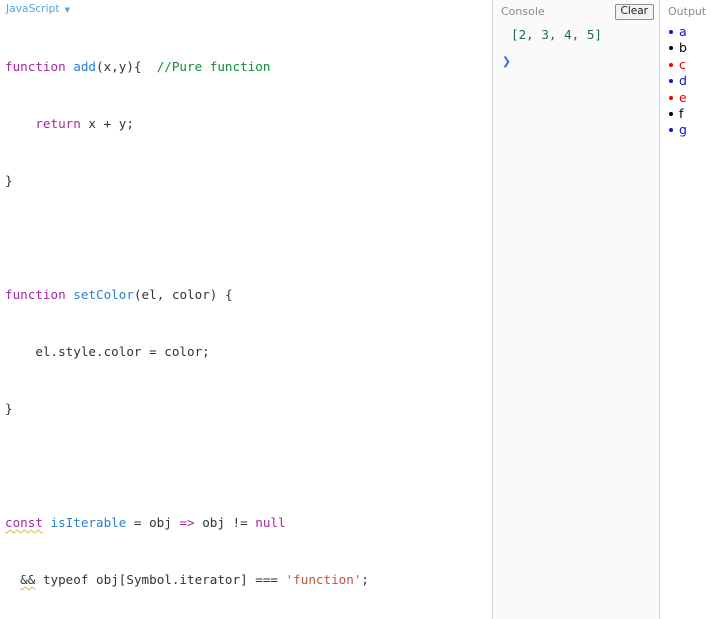  Describe the element at coordinates (221, 294) in the screenshot. I see `token-punct: ) {` at that location.